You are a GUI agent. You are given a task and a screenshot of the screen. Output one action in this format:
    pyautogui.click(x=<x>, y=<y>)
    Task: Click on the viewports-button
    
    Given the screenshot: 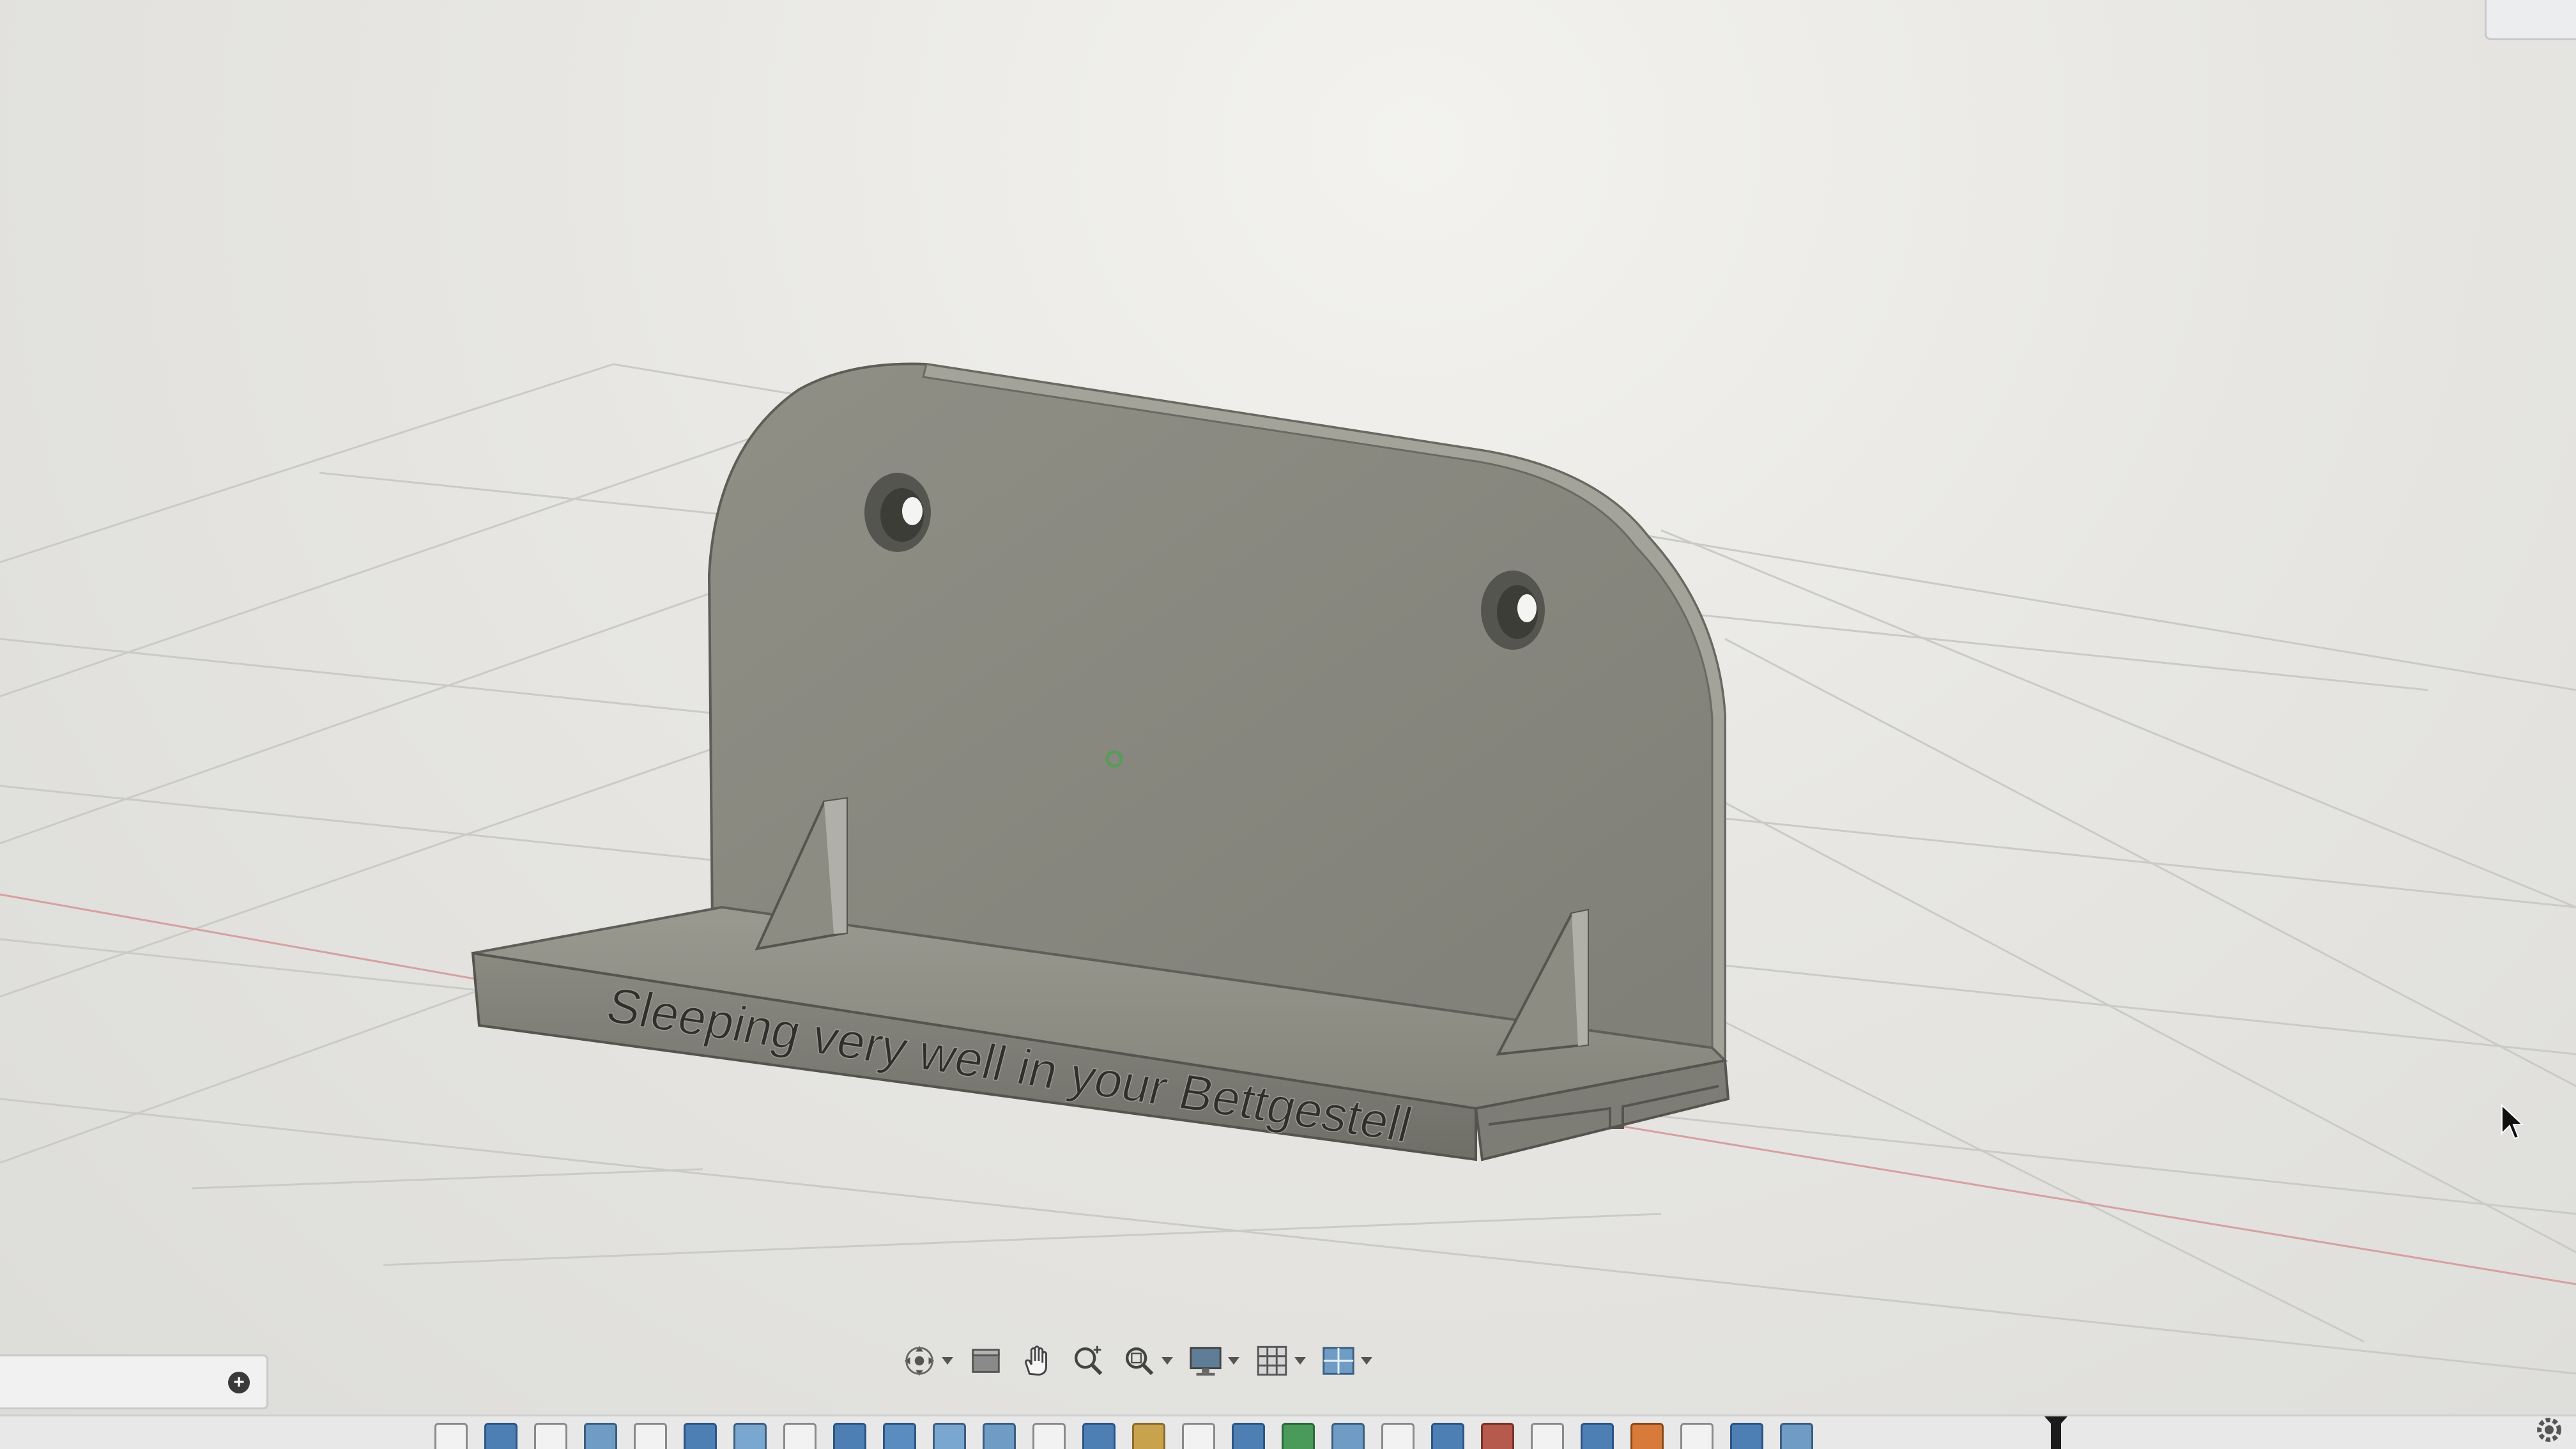 What is the action you would take?
    pyautogui.click(x=1346, y=1360)
    